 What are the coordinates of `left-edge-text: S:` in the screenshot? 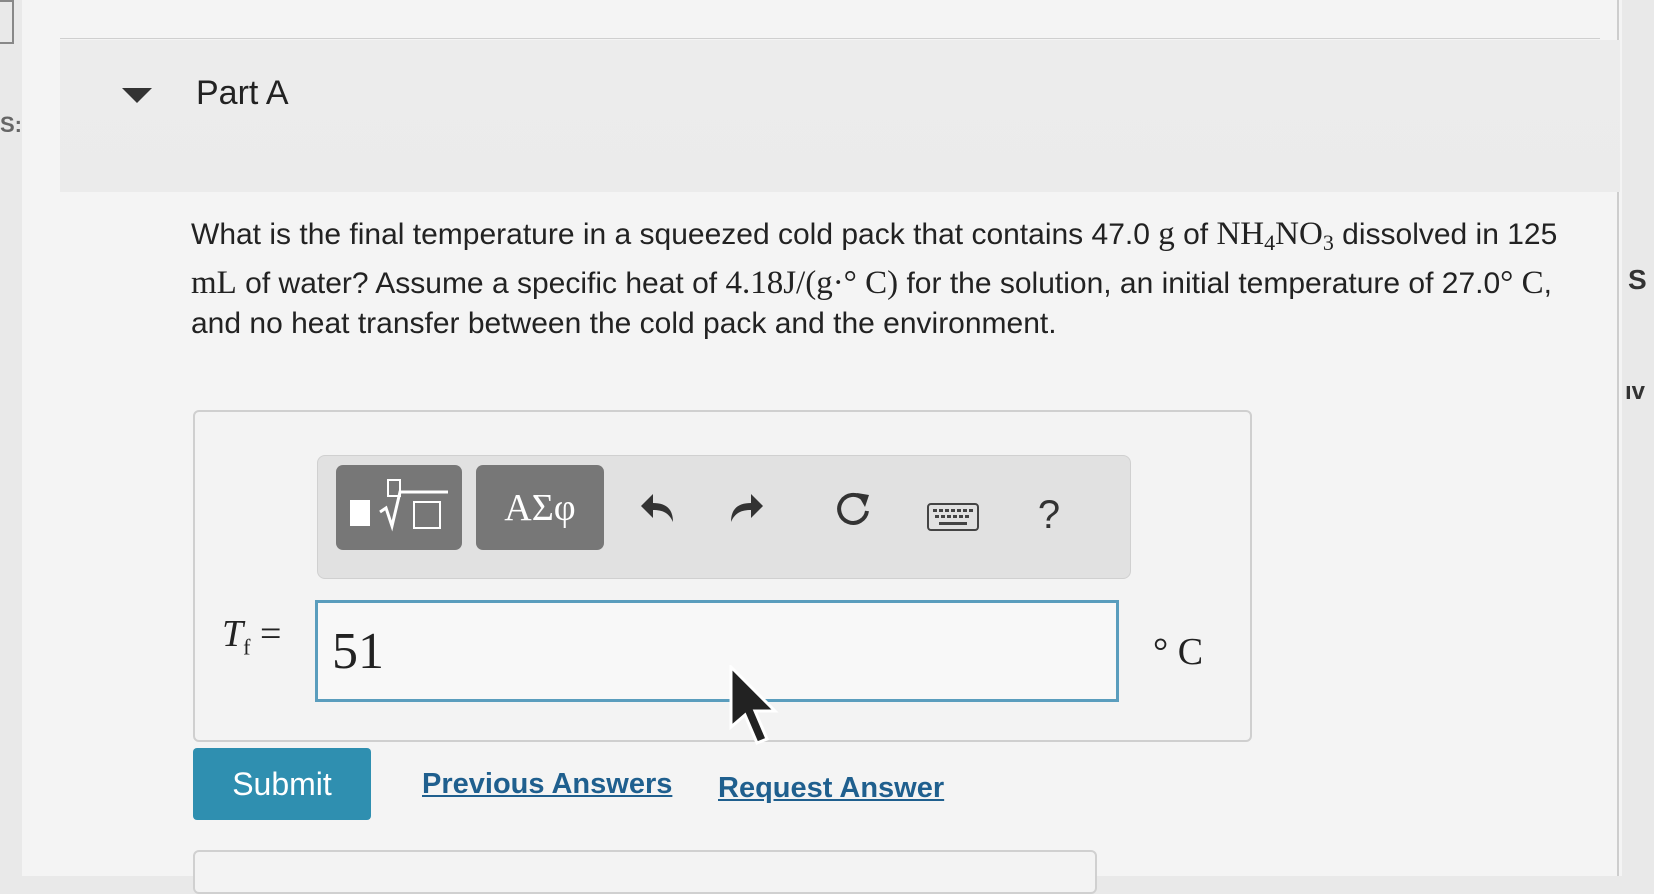 It's located at (11, 124).